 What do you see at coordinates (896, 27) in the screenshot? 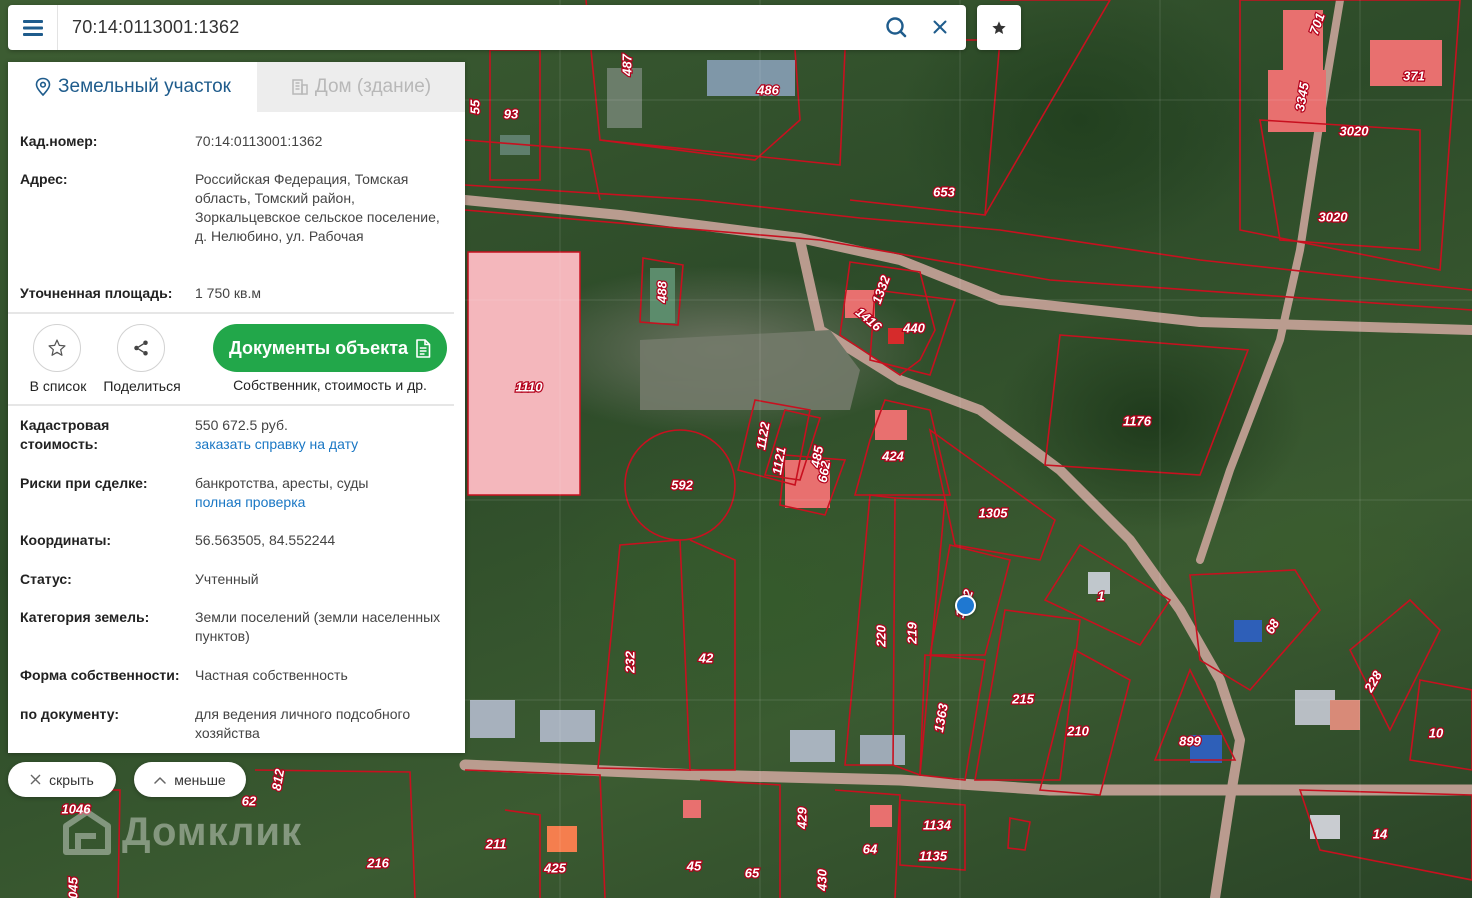
I see `search-icon` at bounding box center [896, 27].